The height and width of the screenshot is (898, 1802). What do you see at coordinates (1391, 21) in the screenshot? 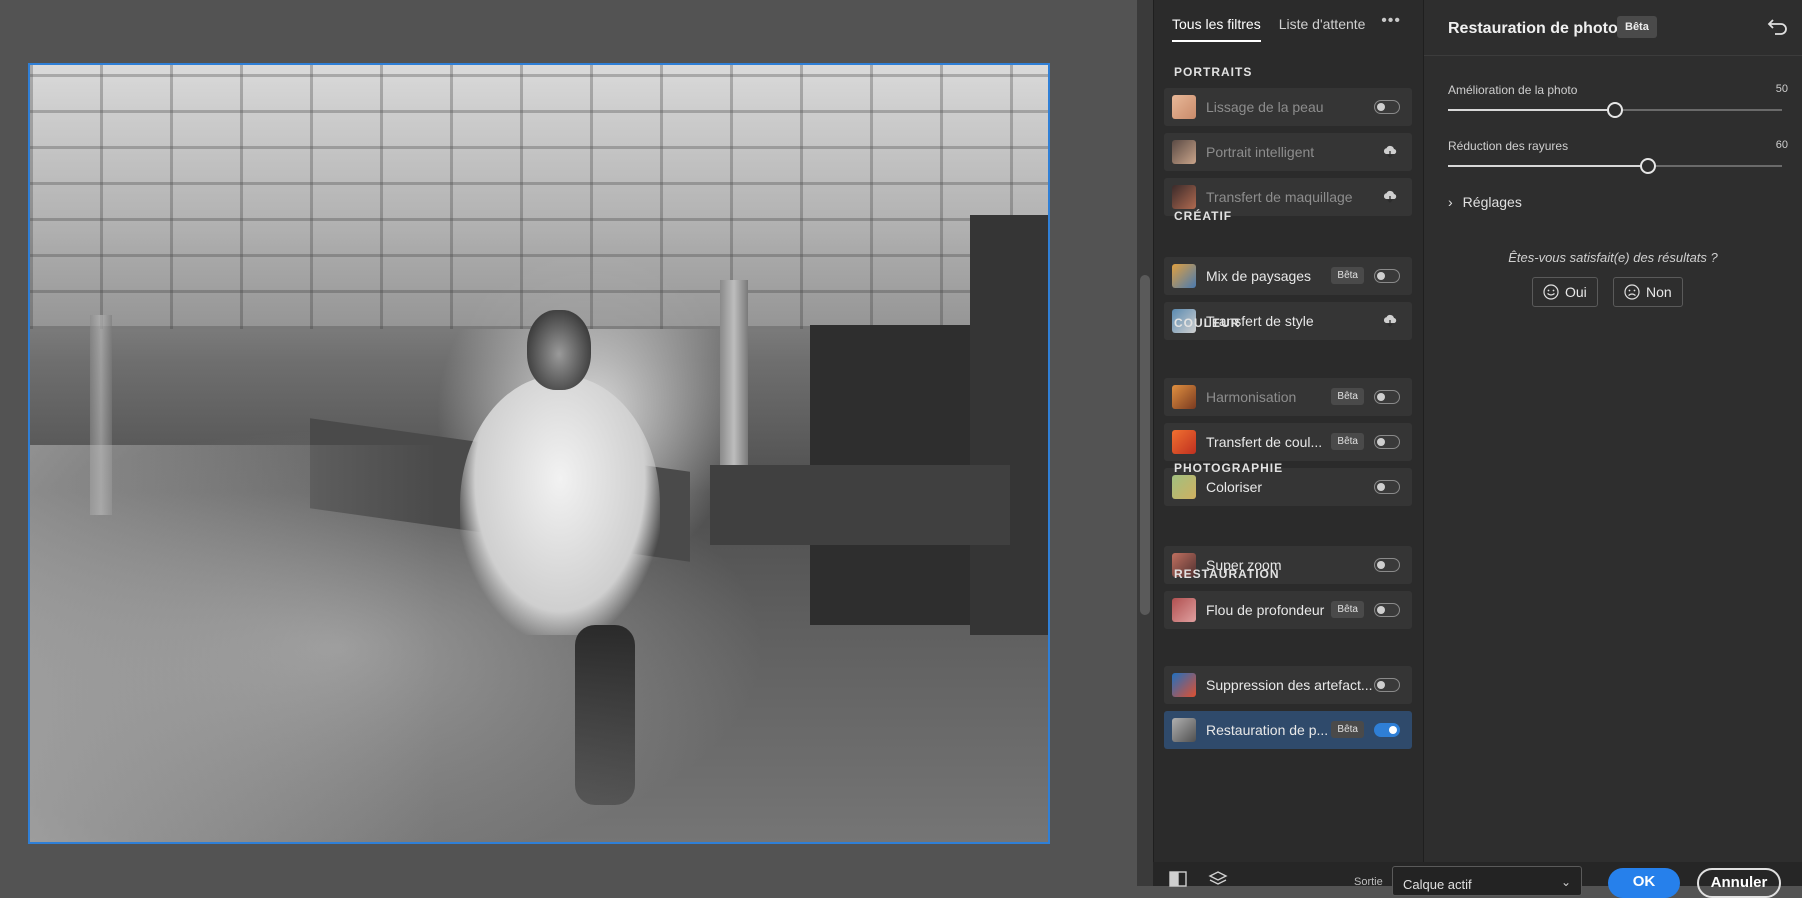
I see `ellipsis-icon: •••` at bounding box center [1391, 21].